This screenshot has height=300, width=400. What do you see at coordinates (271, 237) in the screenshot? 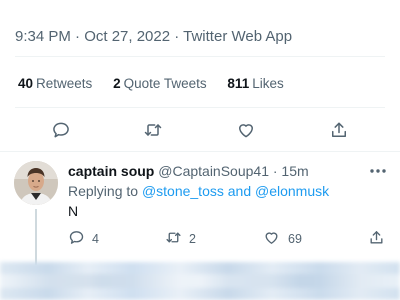
I see `reply-like-icon` at bounding box center [271, 237].